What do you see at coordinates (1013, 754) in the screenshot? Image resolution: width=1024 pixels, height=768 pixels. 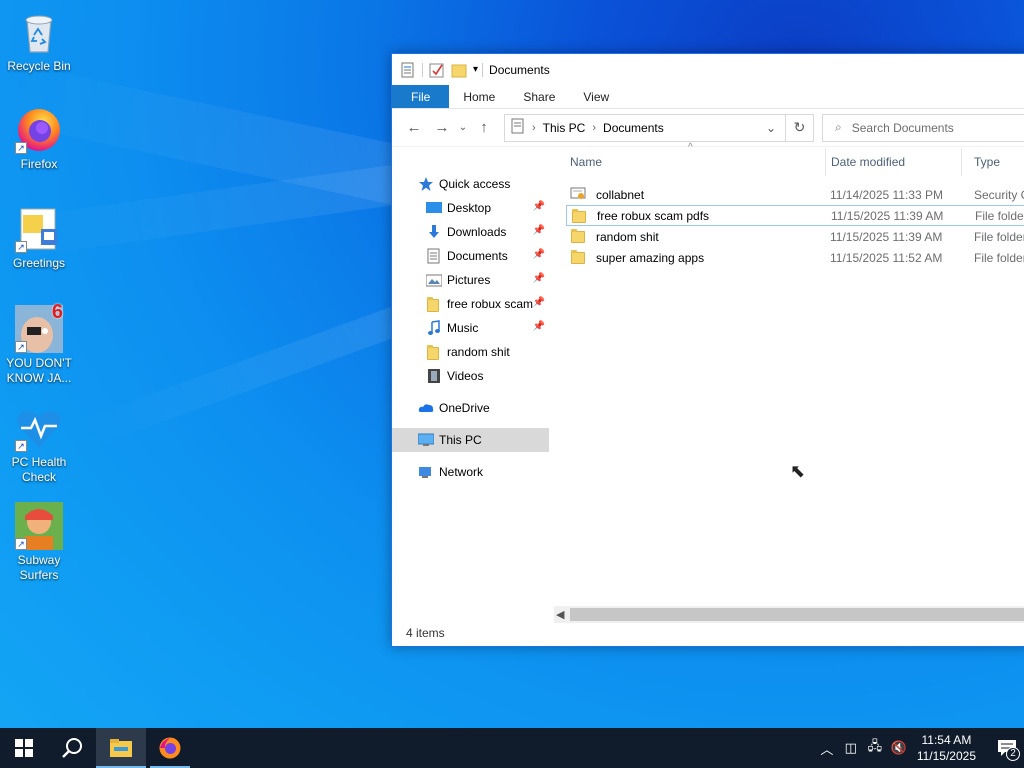 I see `notification-count-badge: 2` at bounding box center [1013, 754].